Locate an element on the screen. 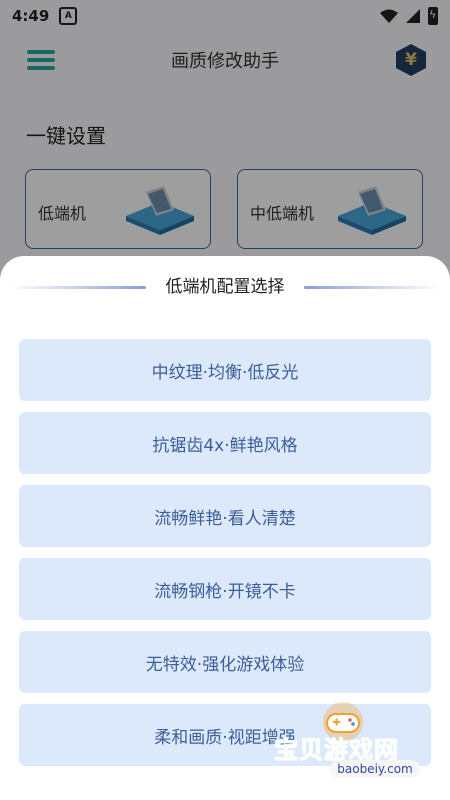 The image size is (450, 800). option-button: 中纹理·均衡·低反光 is located at coordinates (225, 370).